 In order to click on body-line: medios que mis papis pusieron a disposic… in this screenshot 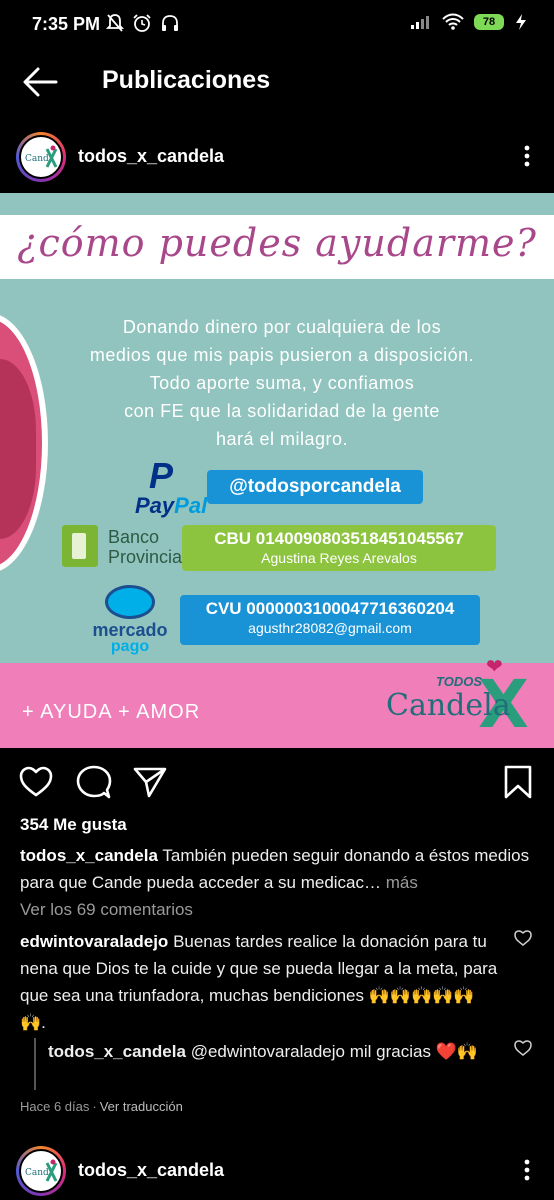, I will do `click(282, 355)`.